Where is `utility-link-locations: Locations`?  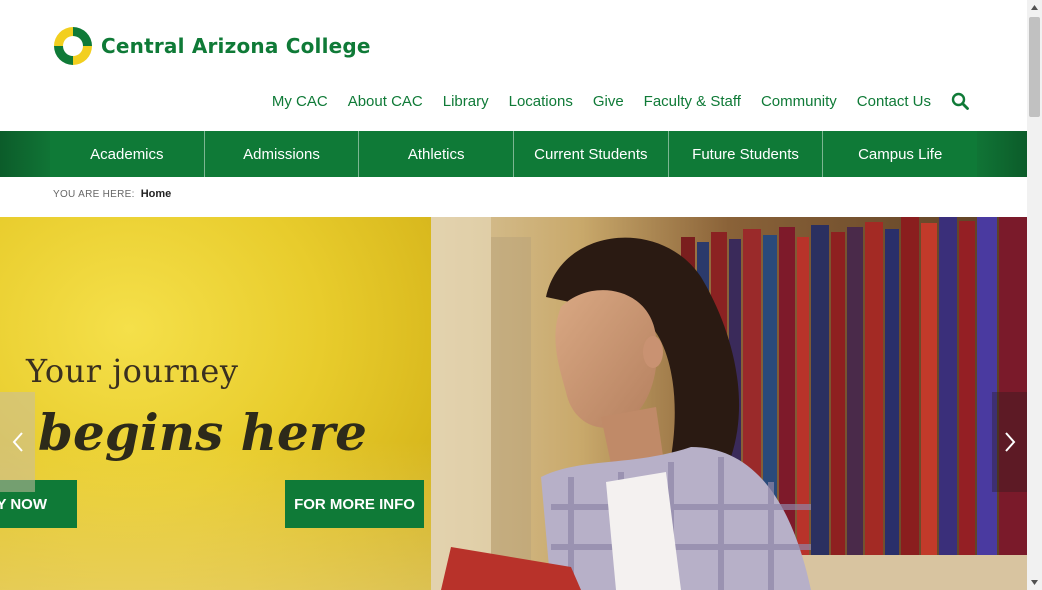
utility-link-locations: Locations is located at coordinates (541, 101).